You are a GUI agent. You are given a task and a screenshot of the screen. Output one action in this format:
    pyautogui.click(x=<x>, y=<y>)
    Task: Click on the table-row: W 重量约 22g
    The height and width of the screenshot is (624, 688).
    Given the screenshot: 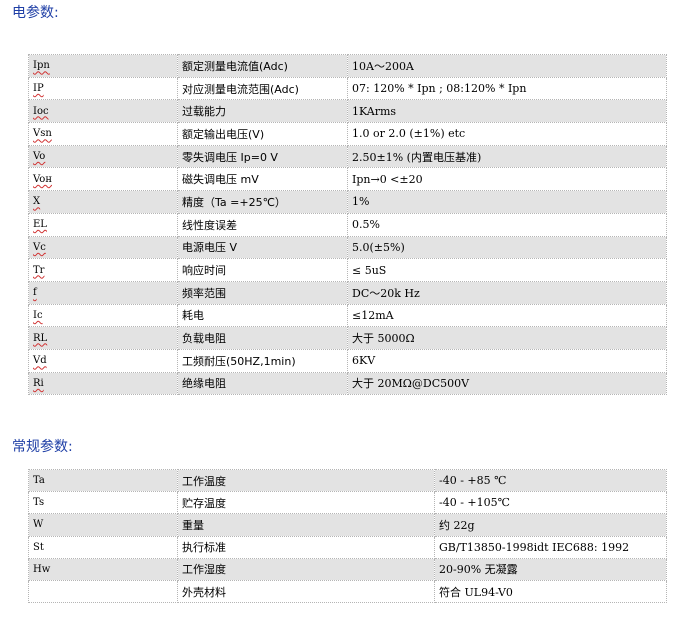 What is the action you would take?
    pyautogui.click(x=347, y=525)
    